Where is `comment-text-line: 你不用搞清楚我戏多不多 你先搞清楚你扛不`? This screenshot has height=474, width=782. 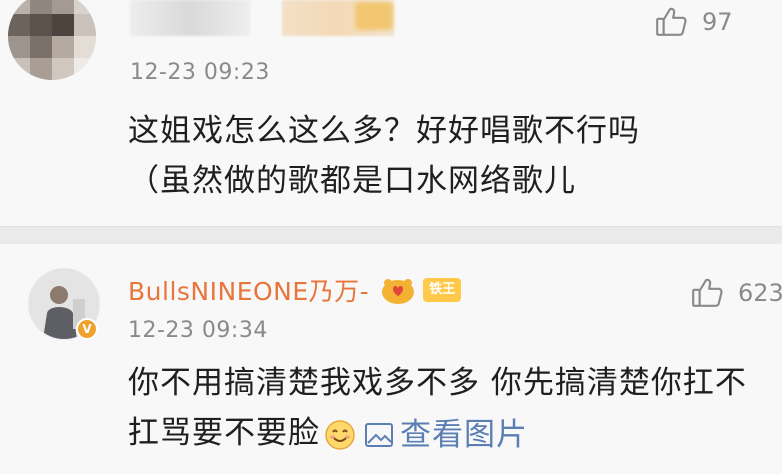 comment-text-line: 你不用搞清楚我戏多不多 你先搞清楚你扛不 is located at coordinates (437, 383).